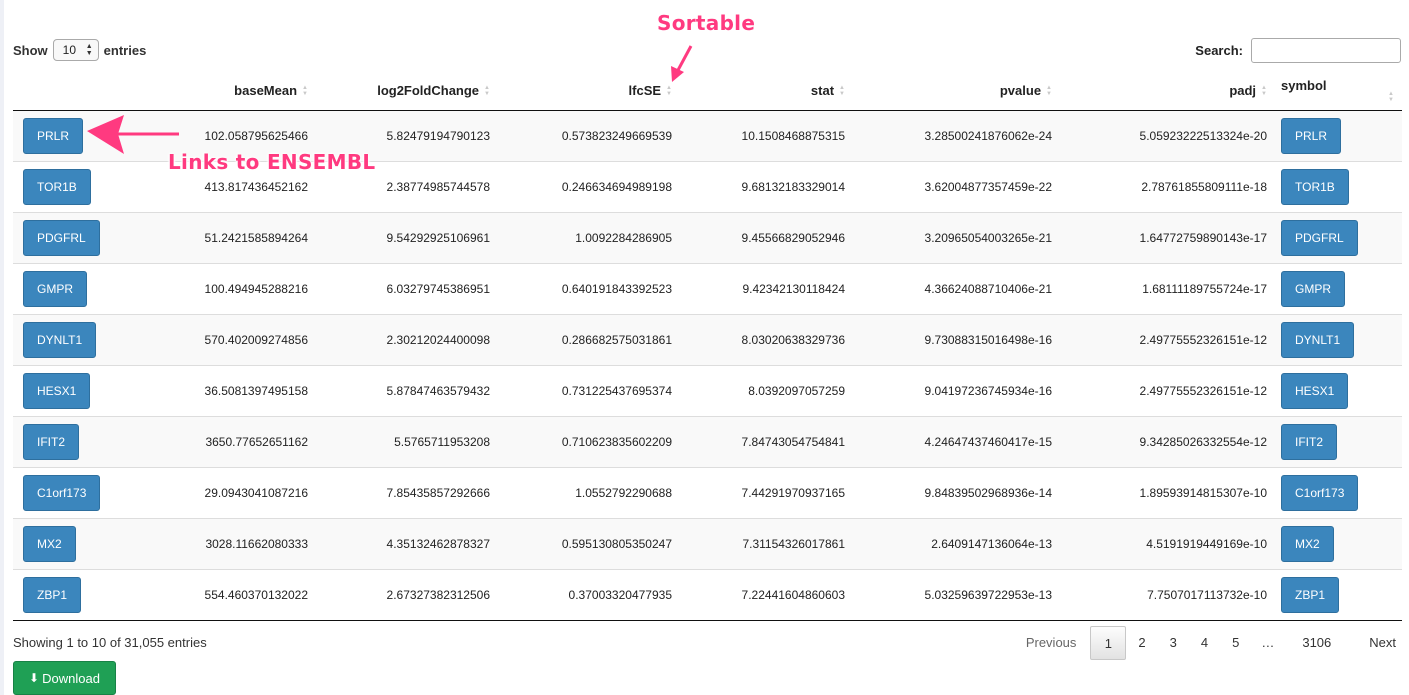 The image size is (1409, 695). What do you see at coordinates (766, 391) in the screenshot?
I see `cell-stat: 8.0392097057259` at bounding box center [766, 391].